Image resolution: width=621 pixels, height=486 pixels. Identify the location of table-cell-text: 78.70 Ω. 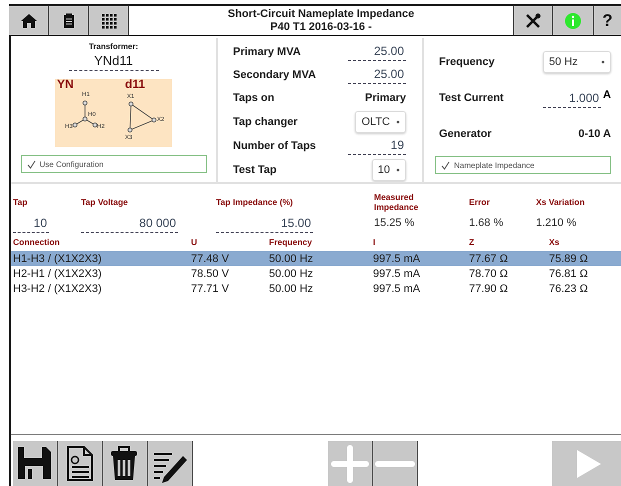
(488, 274).